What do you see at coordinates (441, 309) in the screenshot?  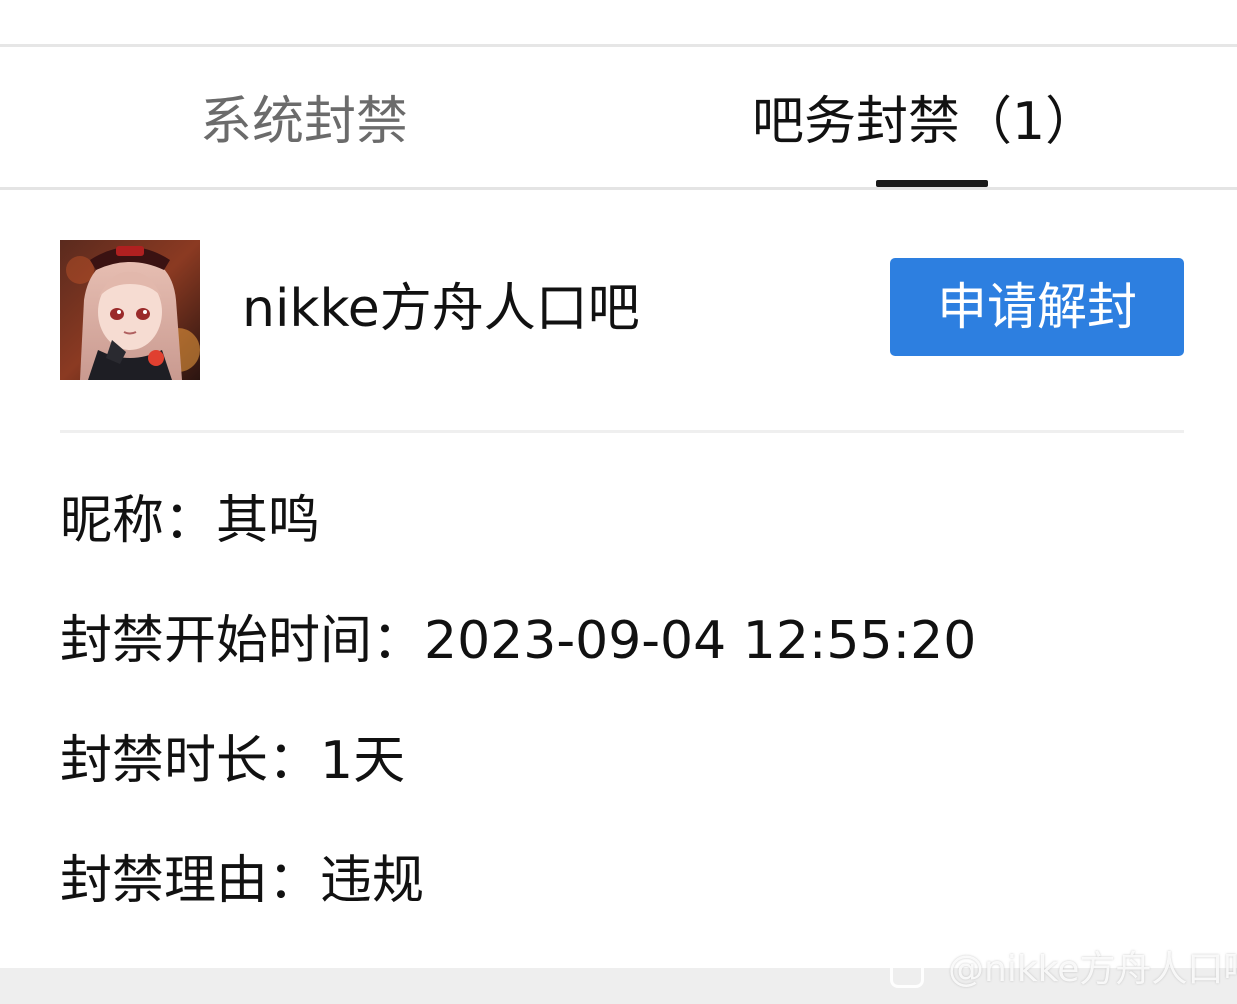 I see `forum-name: nikke方舟人口吧` at bounding box center [441, 309].